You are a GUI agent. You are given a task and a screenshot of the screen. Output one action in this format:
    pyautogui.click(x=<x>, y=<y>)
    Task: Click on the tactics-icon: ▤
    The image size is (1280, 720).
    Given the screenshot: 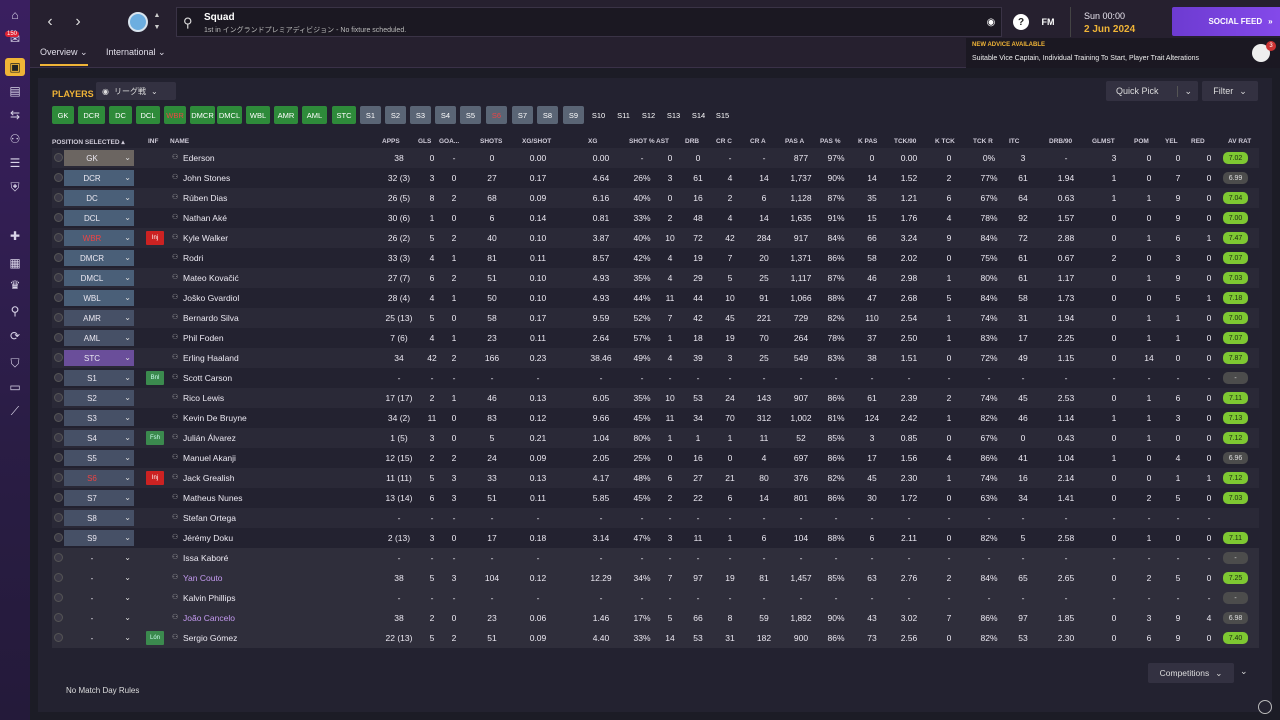 What is the action you would take?
    pyautogui.click(x=15, y=91)
    